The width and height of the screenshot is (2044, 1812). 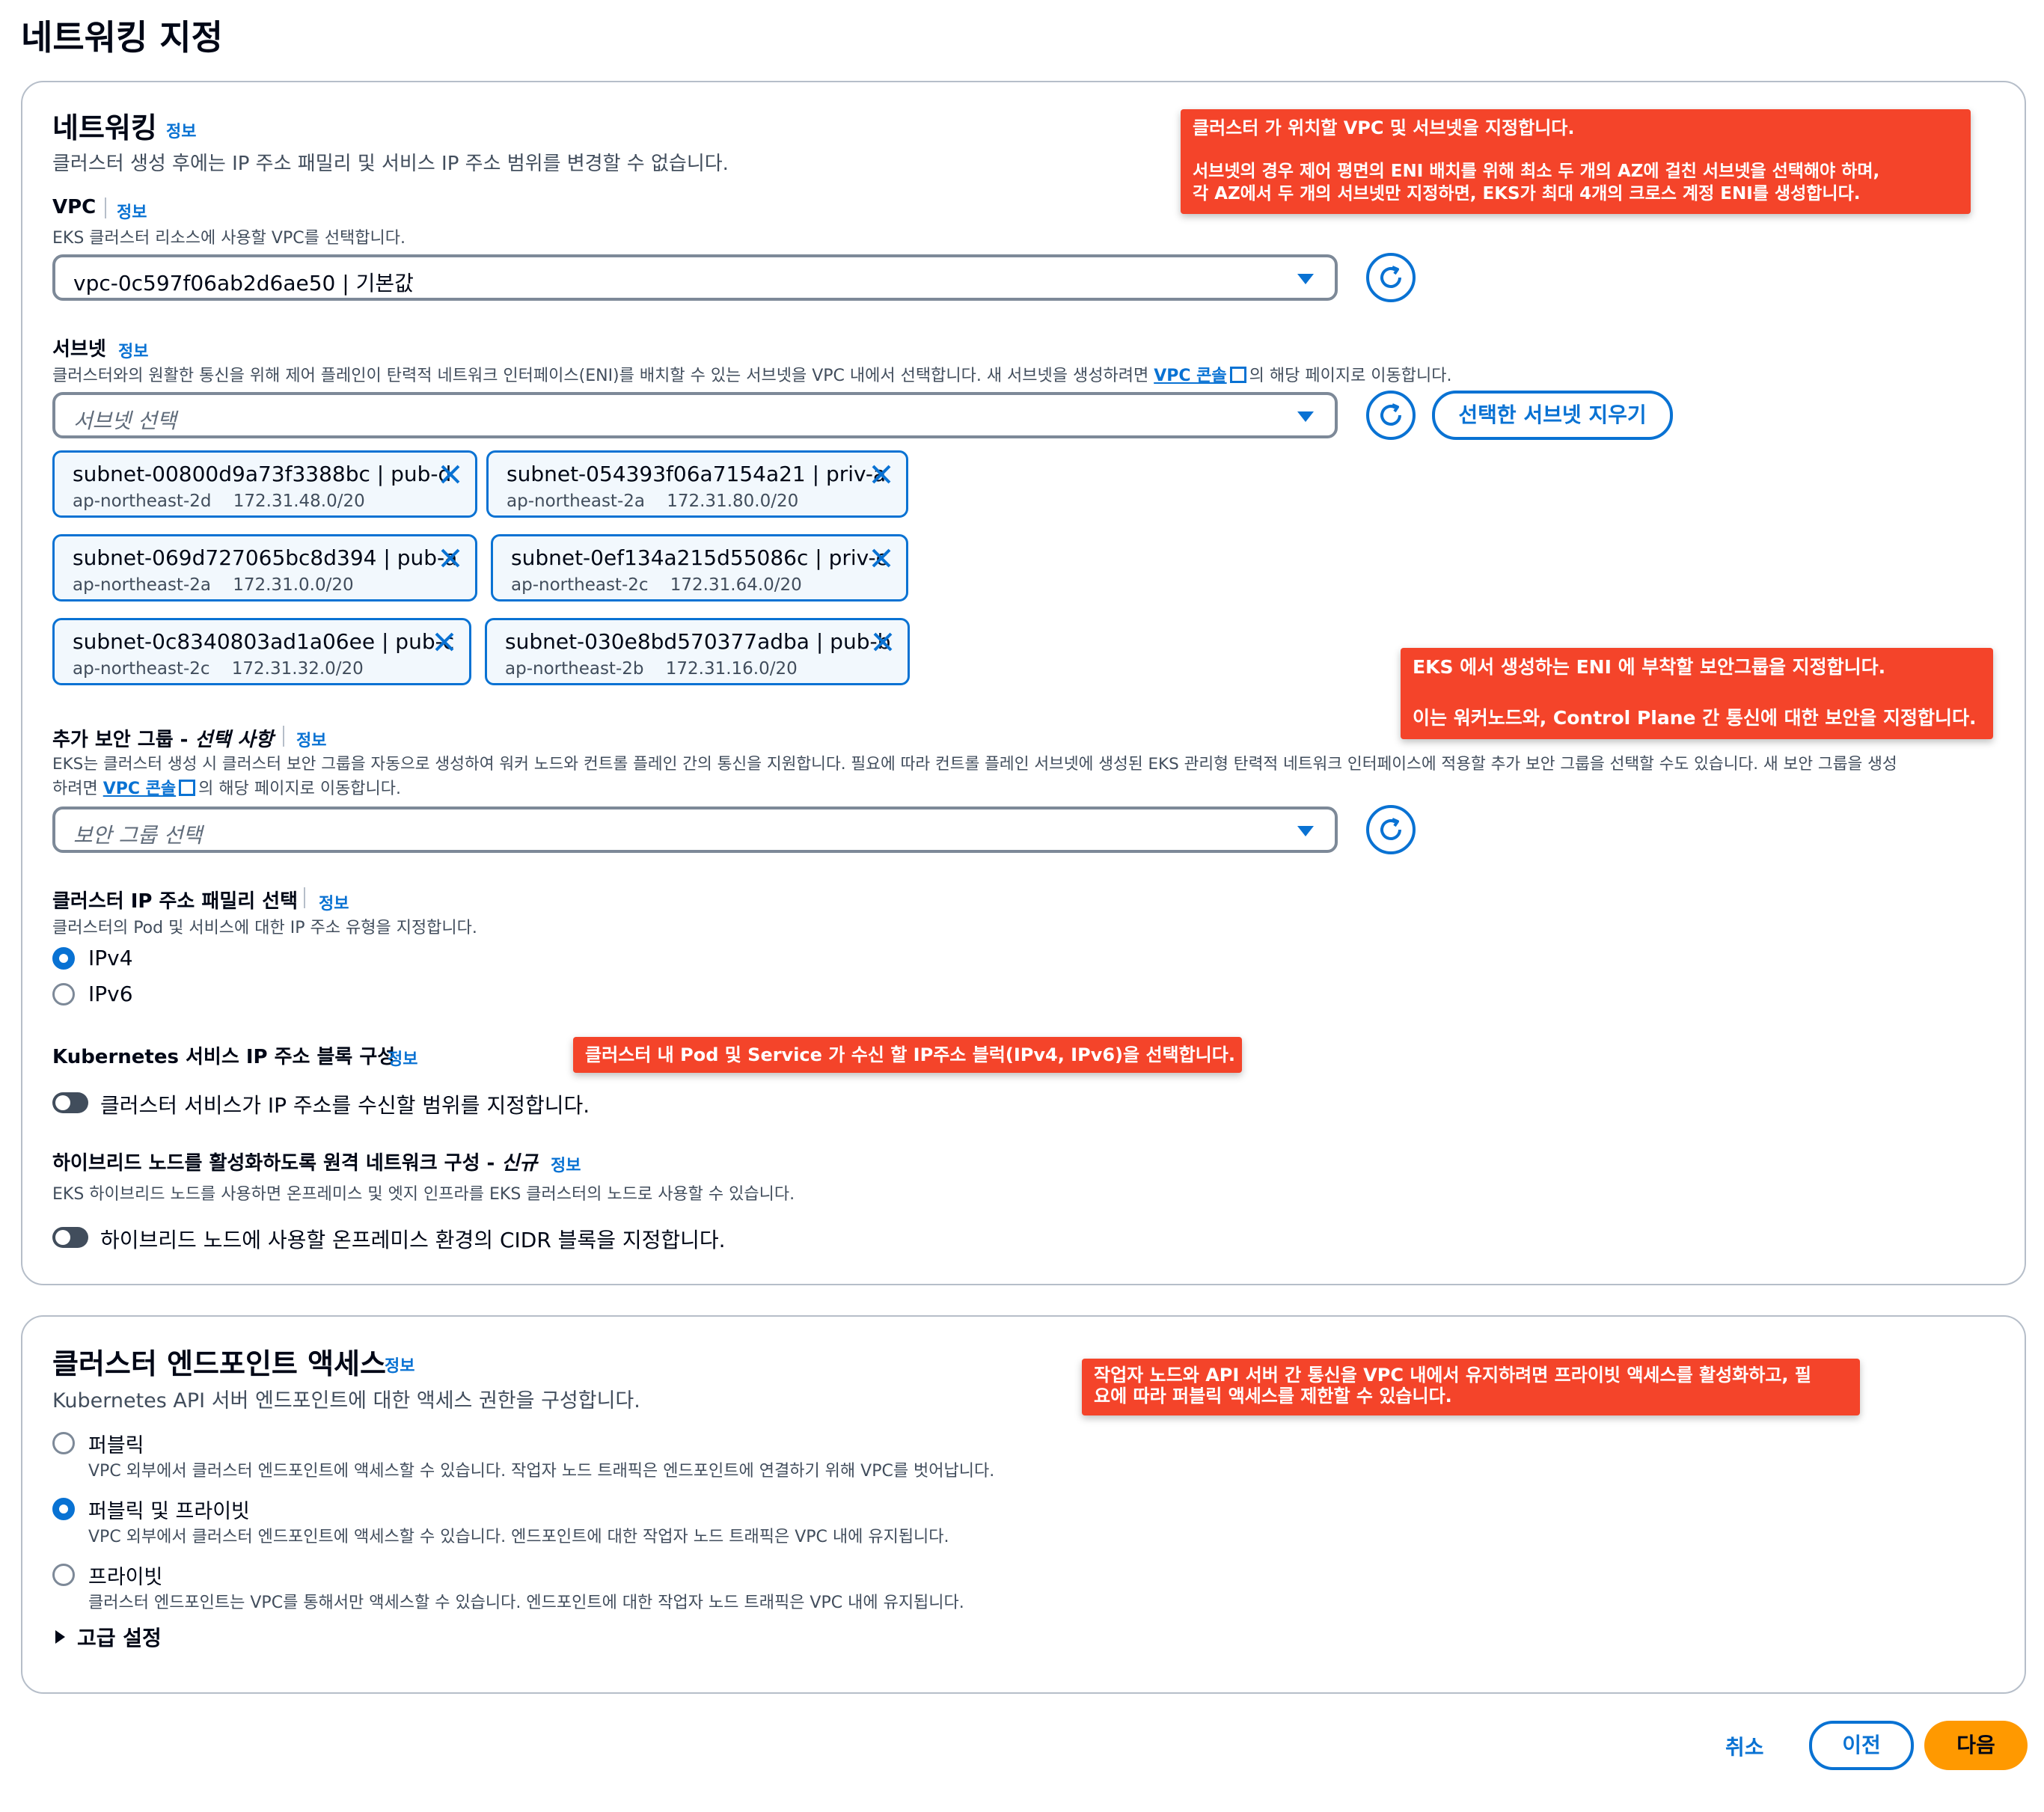 I want to click on vpc-label: VPC, so click(x=74, y=207).